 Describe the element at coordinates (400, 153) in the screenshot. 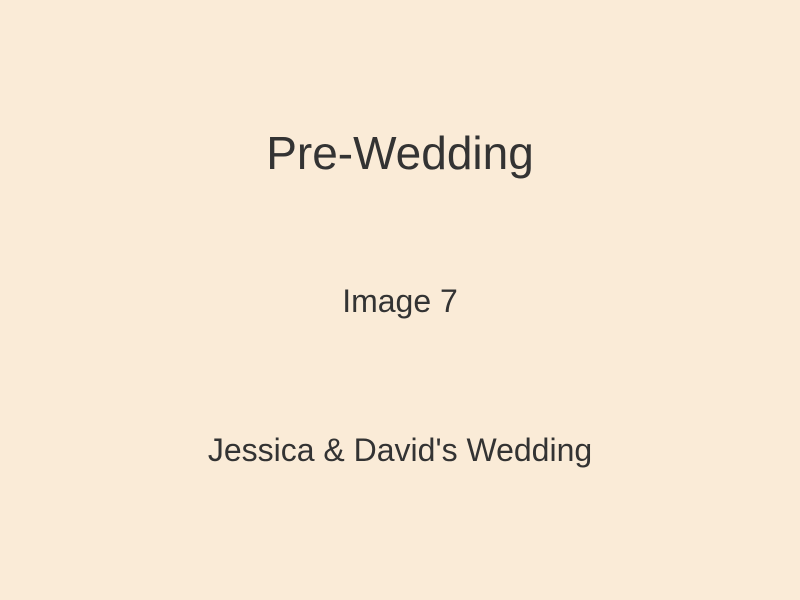

I see `category-title: Pre-Wedding` at that location.